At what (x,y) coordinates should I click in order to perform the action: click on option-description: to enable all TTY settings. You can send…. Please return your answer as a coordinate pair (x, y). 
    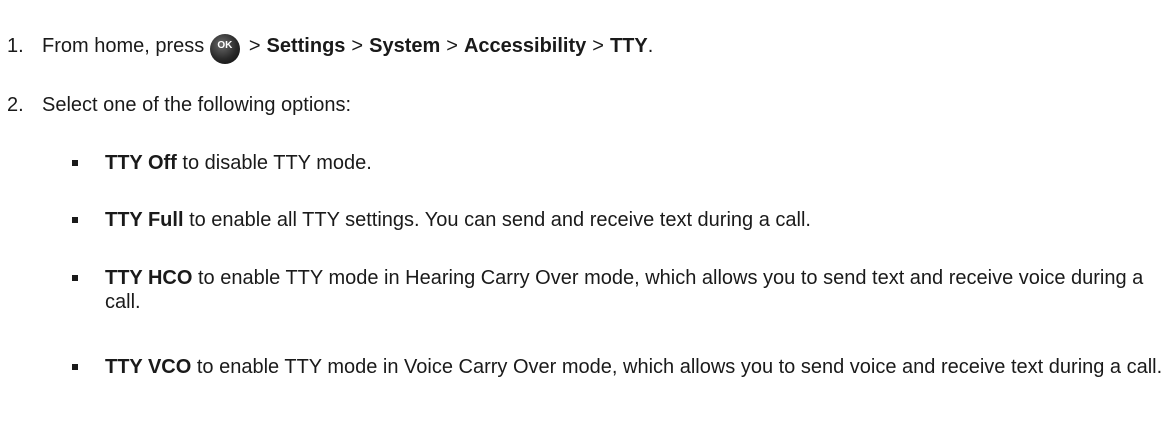
    Looking at the image, I should click on (497, 220).